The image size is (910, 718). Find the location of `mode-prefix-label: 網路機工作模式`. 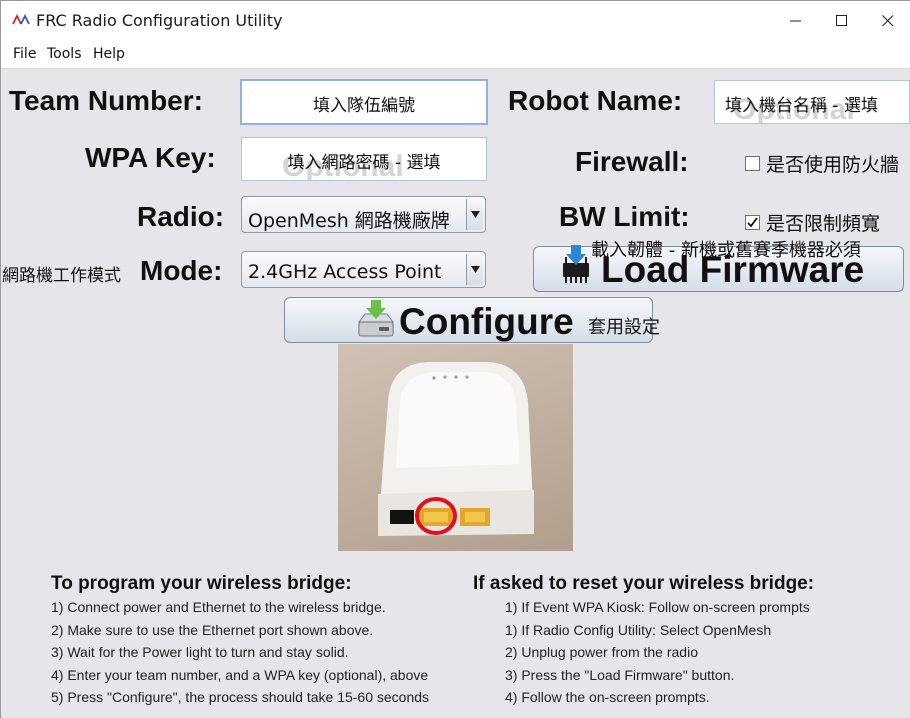

mode-prefix-label: 網路機工作模式 is located at coordinates (61, 276).